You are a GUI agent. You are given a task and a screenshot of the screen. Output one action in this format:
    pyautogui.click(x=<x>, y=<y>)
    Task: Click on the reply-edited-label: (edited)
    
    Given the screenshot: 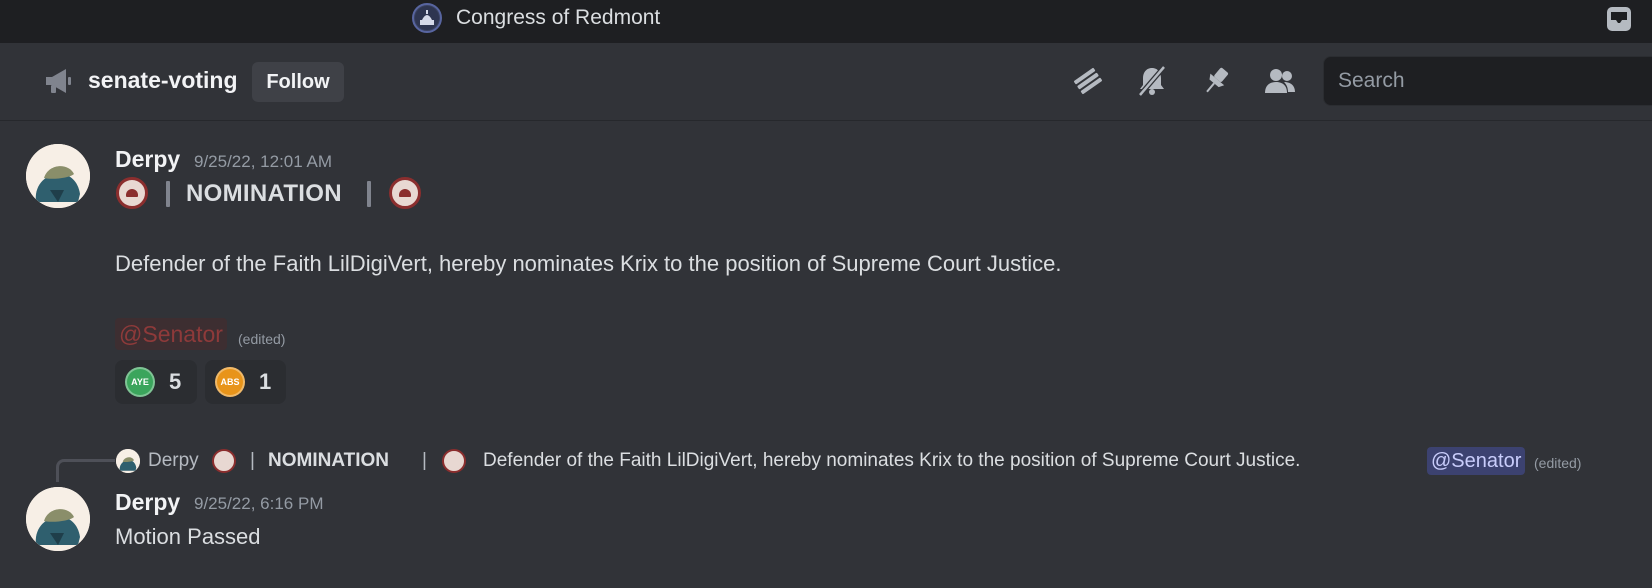 What is the action you would take?
    pyautogui.click(x=1558, y=463)
    